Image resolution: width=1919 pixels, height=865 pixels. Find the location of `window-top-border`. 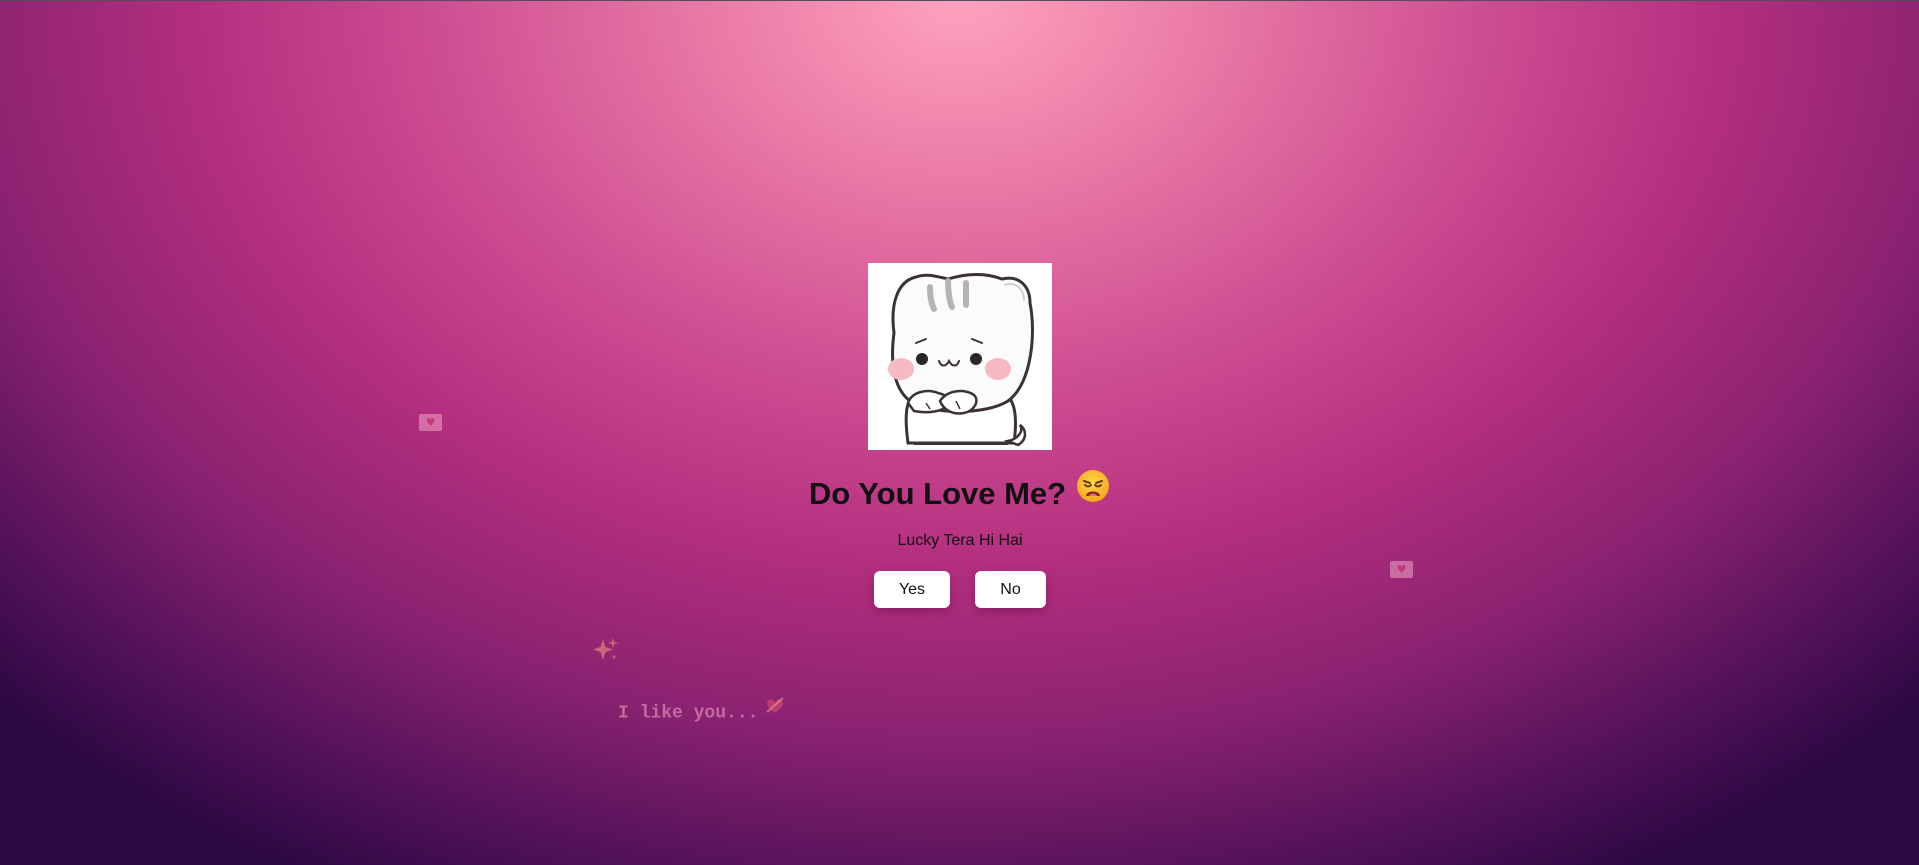

window-top-border is located at coordinates (959, 0).